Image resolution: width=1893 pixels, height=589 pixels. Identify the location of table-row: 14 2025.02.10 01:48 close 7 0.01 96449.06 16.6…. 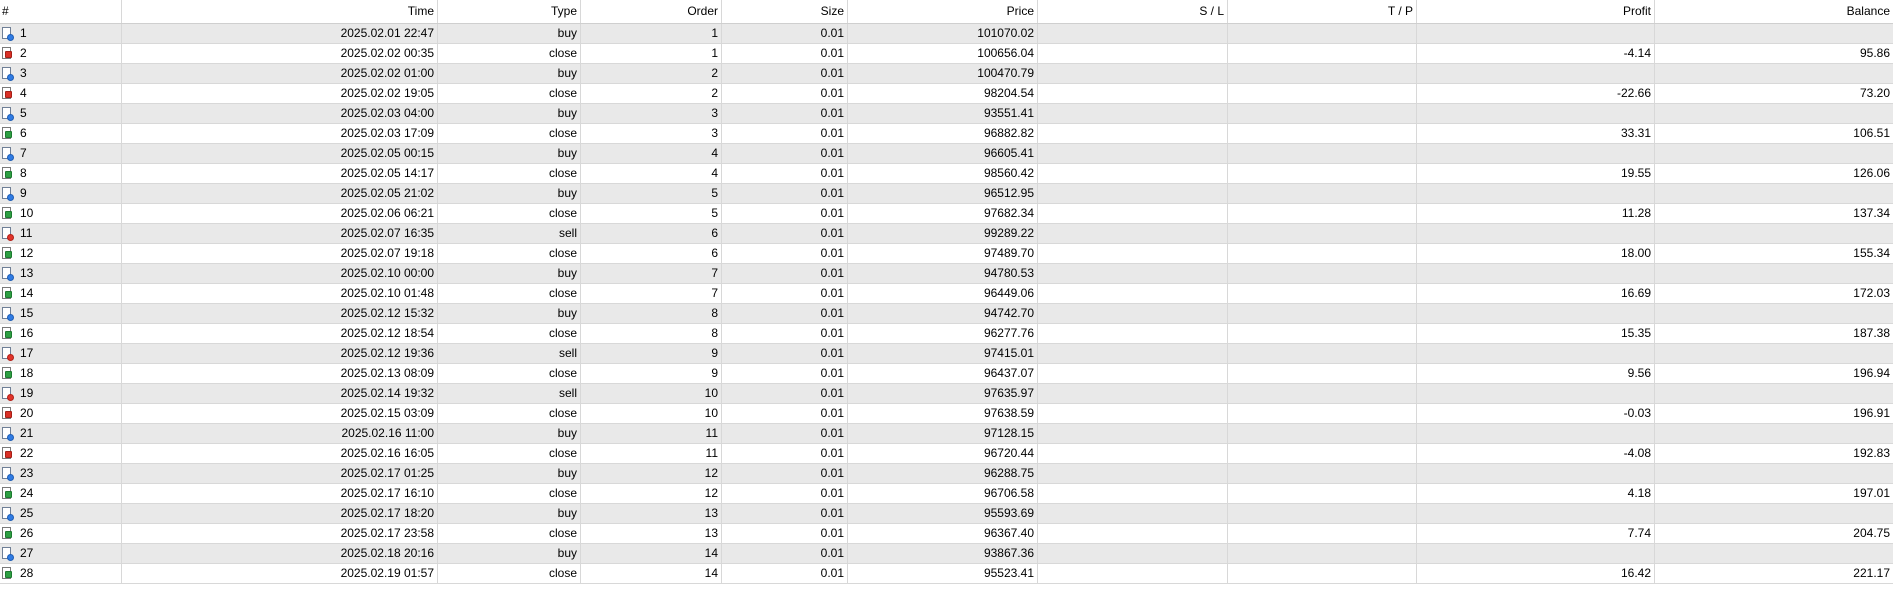
(946, 294).